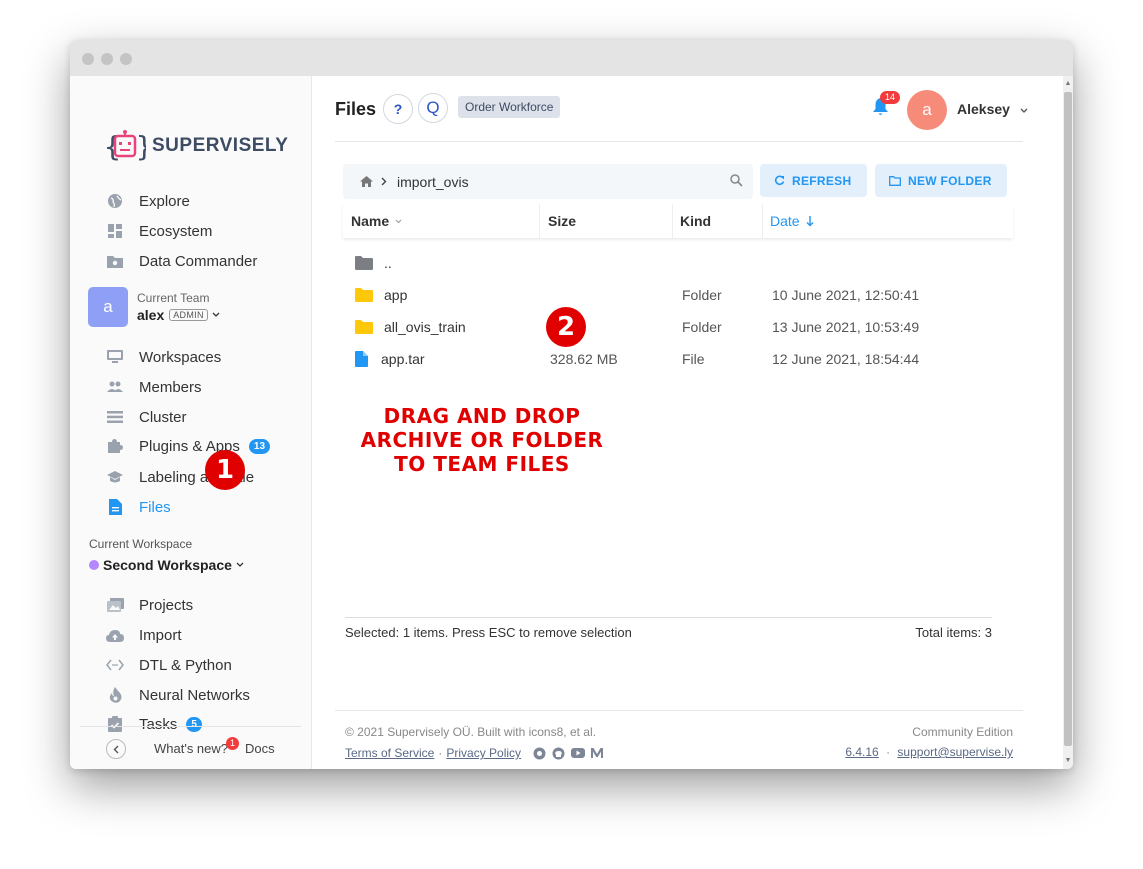 This screenshot has width=1143, height=869. Describe the element at coordinates (366, 181) in the screenshot. I see `home-icon` at that location.